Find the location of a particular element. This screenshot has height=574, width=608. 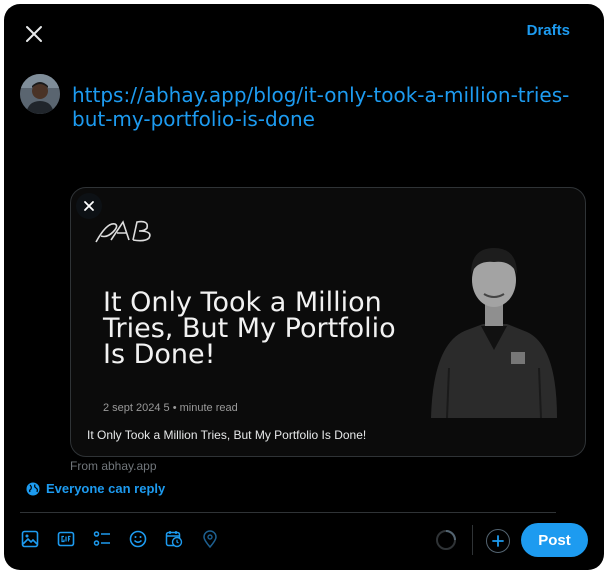

image-icon is located at coordinates (30, 539).